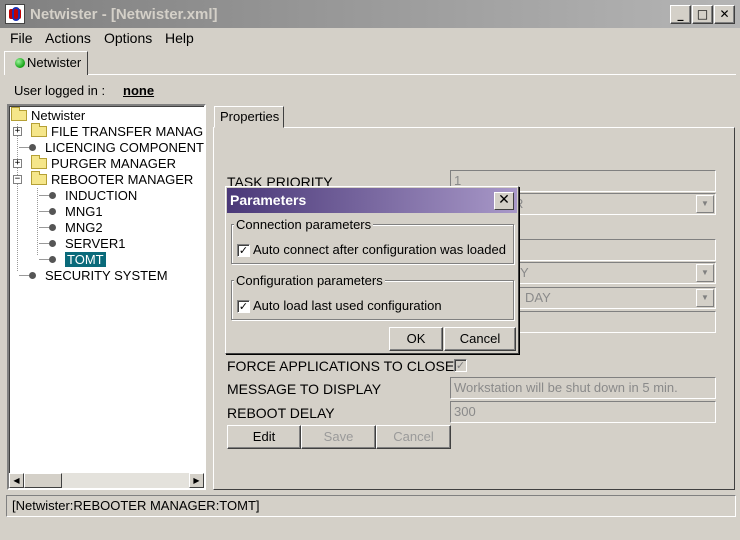  I want to click on tree-item-label: PURGER MANAGER, so click(113, 163).